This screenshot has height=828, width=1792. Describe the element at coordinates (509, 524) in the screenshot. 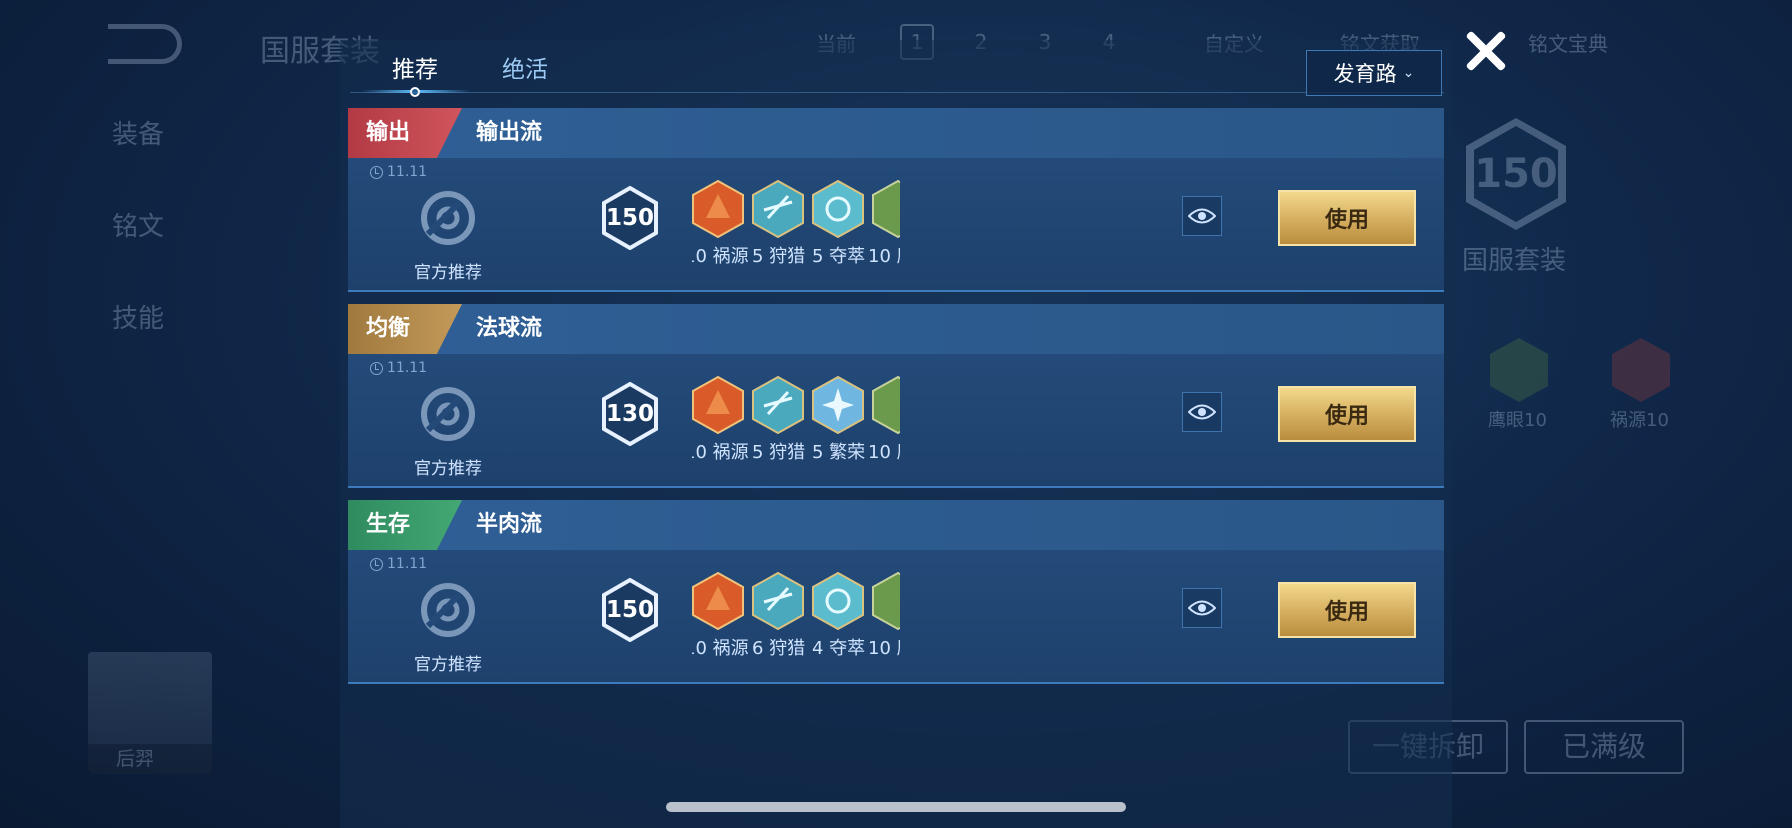

I see `set-name: 半肉流` at that location.